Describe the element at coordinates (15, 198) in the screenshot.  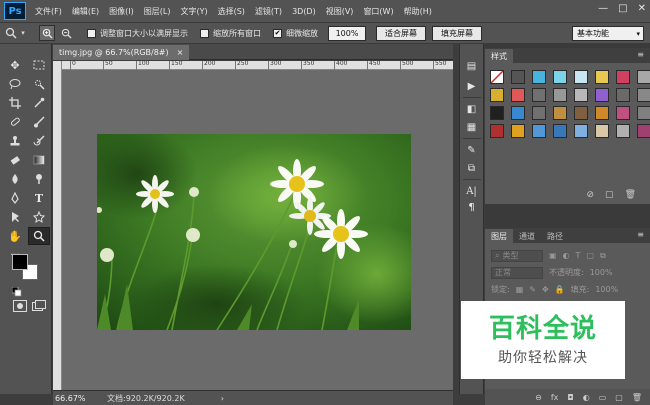
I see `pen-tool-icon` at that location.